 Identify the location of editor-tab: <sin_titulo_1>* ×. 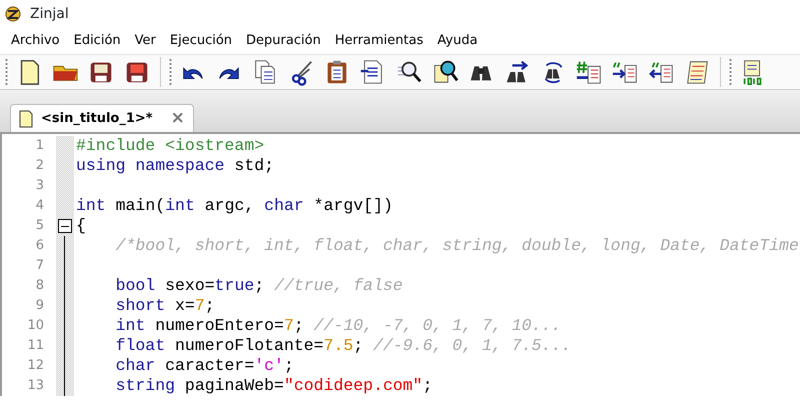
(102, 118).